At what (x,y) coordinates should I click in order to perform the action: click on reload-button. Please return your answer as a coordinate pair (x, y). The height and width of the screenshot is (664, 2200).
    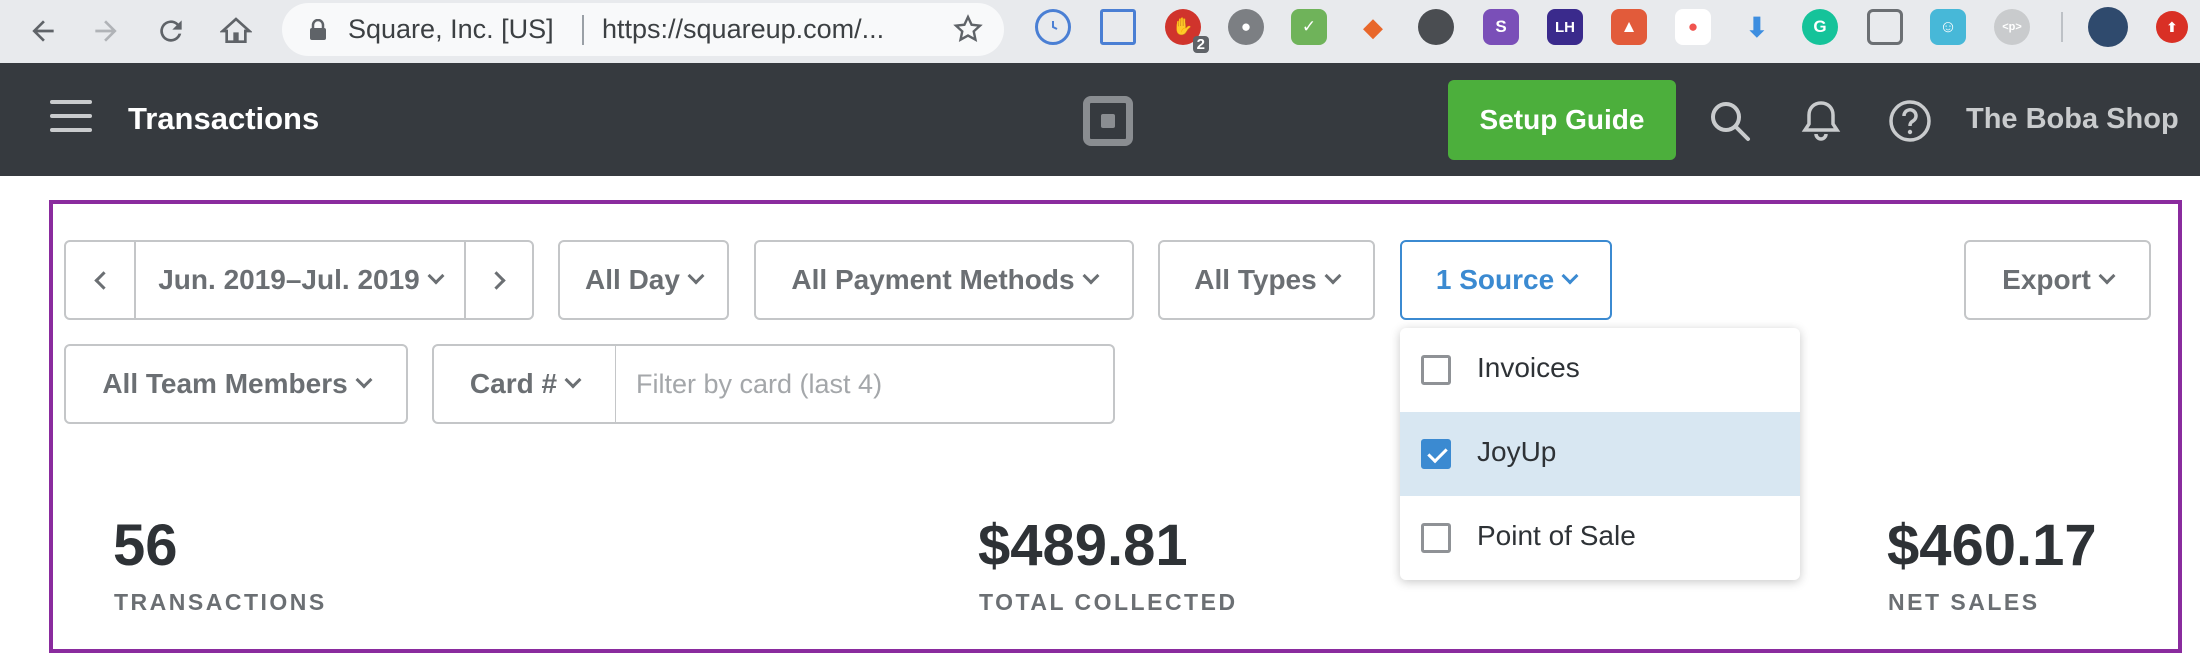
    Looking at the image, I should click on (171, 31).